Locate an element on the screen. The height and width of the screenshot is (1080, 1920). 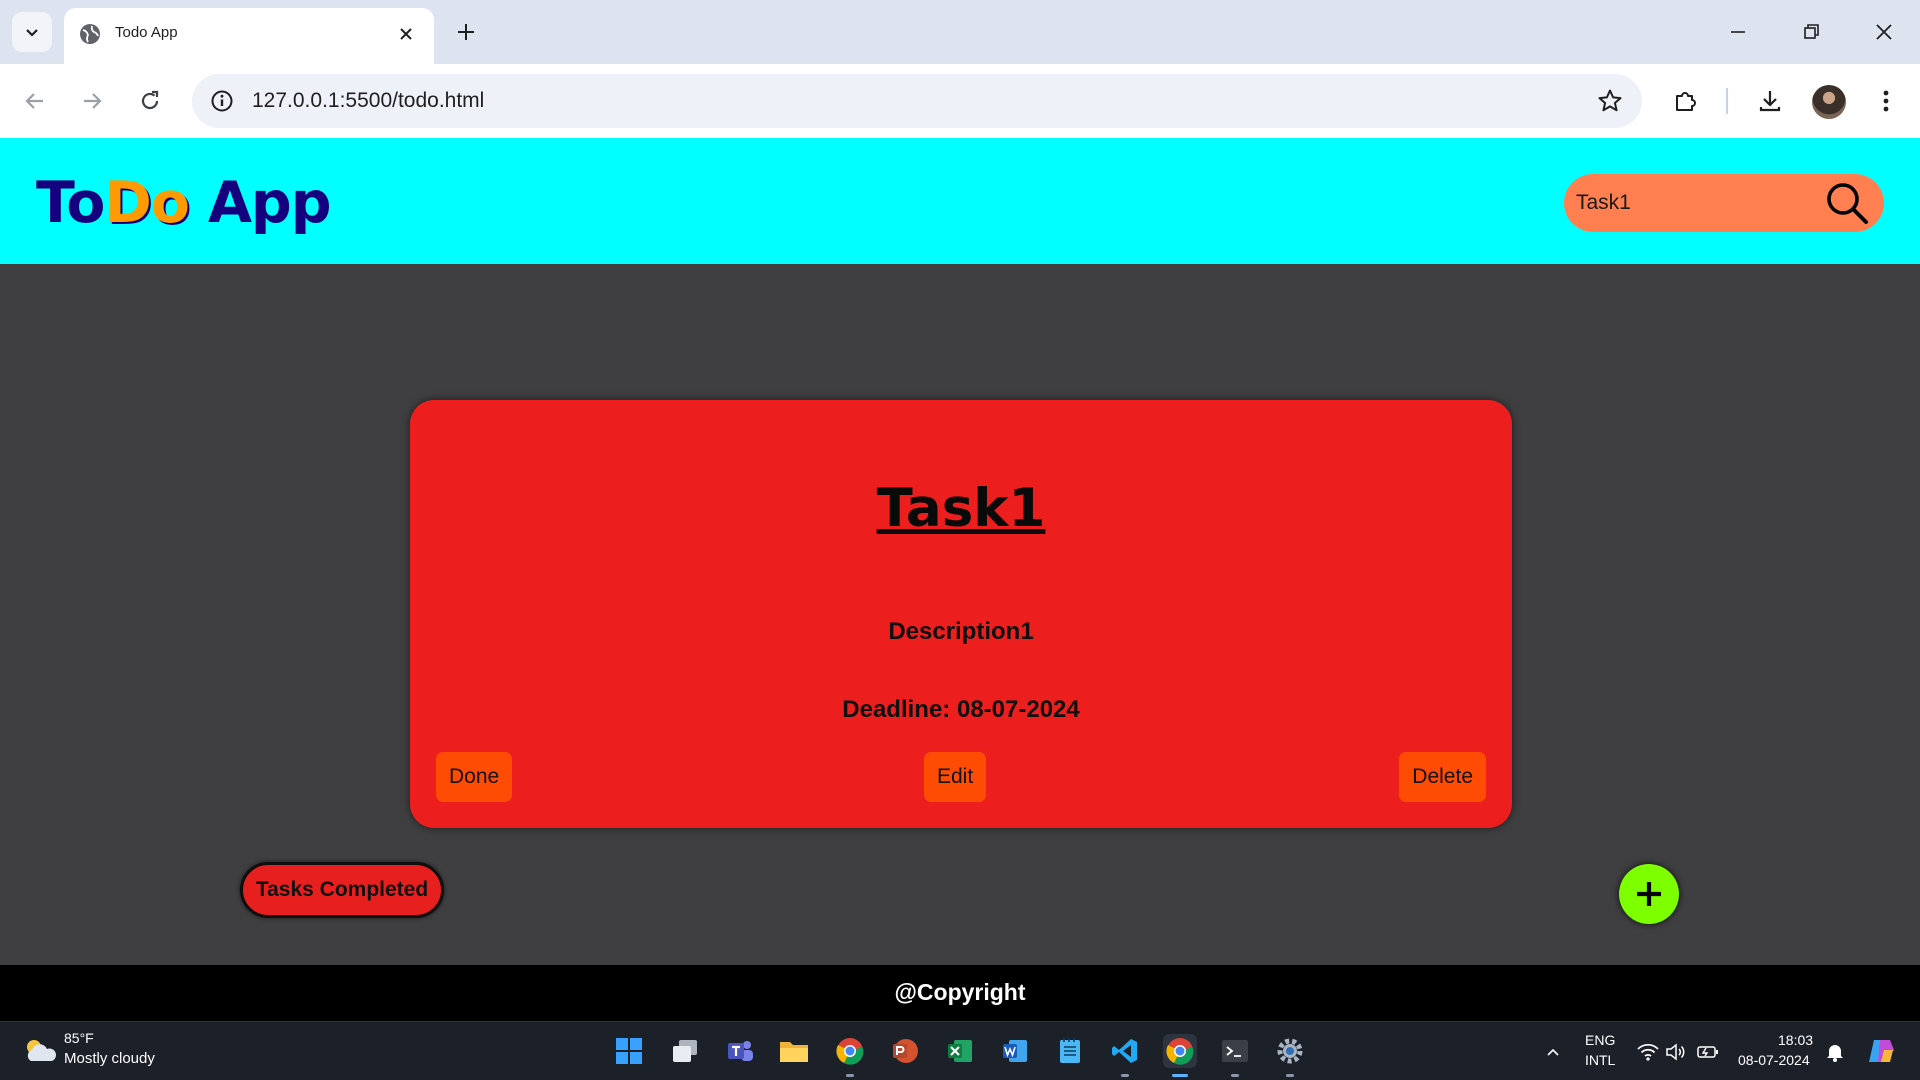
browser-toolbar: 127.0.0.1:5500/todo.html is located at coordinates (960, 101).